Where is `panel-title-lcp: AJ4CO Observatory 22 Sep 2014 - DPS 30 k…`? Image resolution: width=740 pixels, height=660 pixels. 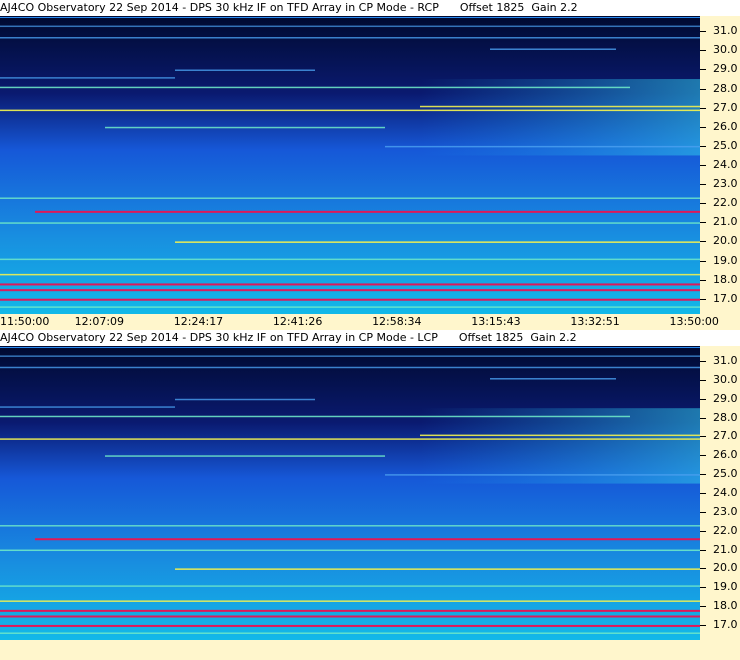
panel-title-lcp: AJ4CO Observatory 22 Sep 2014 - DPS 30 k… is located at coordinates (370, 338).